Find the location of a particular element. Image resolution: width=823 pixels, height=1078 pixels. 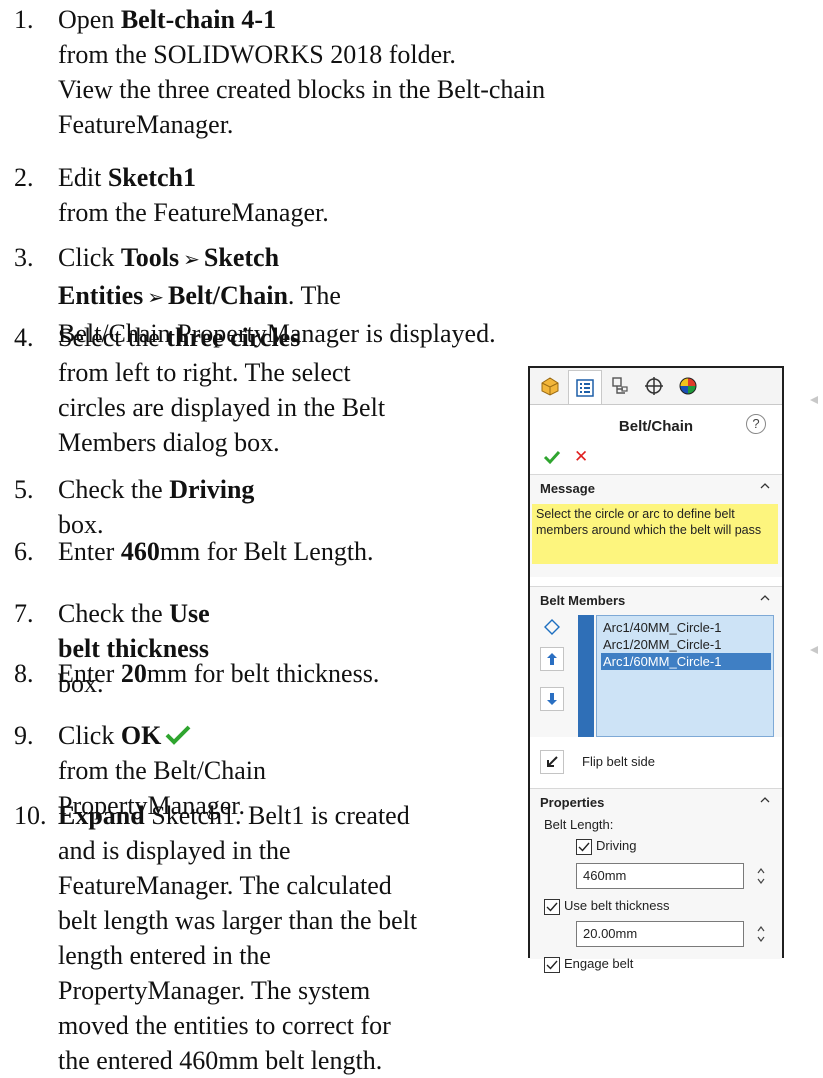

propertymanager-icon is located at coordinates (585, 387).